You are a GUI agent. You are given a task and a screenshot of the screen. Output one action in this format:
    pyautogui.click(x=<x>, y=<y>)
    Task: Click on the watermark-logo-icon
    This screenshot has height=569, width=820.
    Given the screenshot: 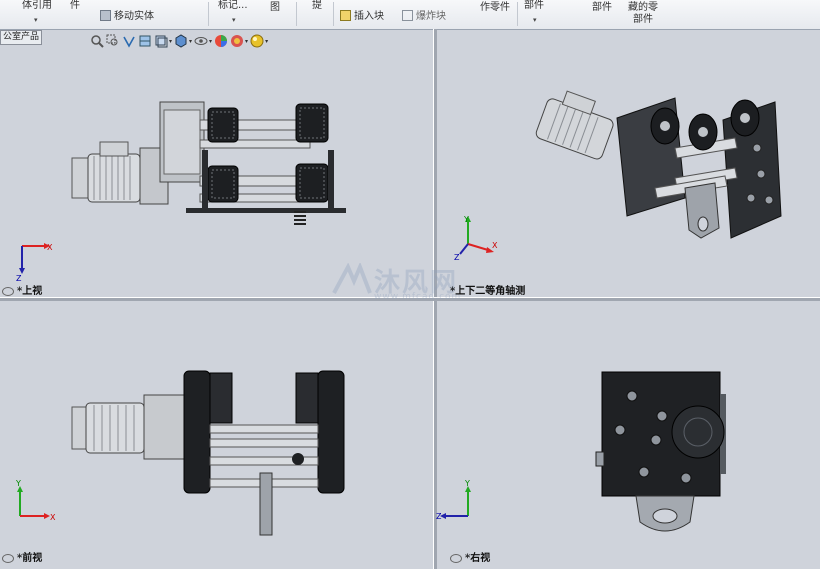 What is the action you would take?
    pyautogui.click(x=352, y=278)
    